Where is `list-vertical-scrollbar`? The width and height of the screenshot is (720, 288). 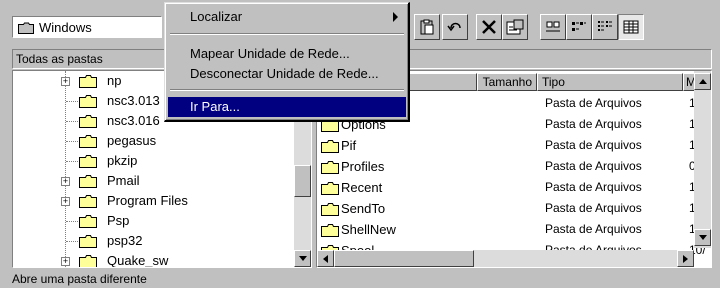
list-vertical-scrollbar is located at coordinates (702, 159).